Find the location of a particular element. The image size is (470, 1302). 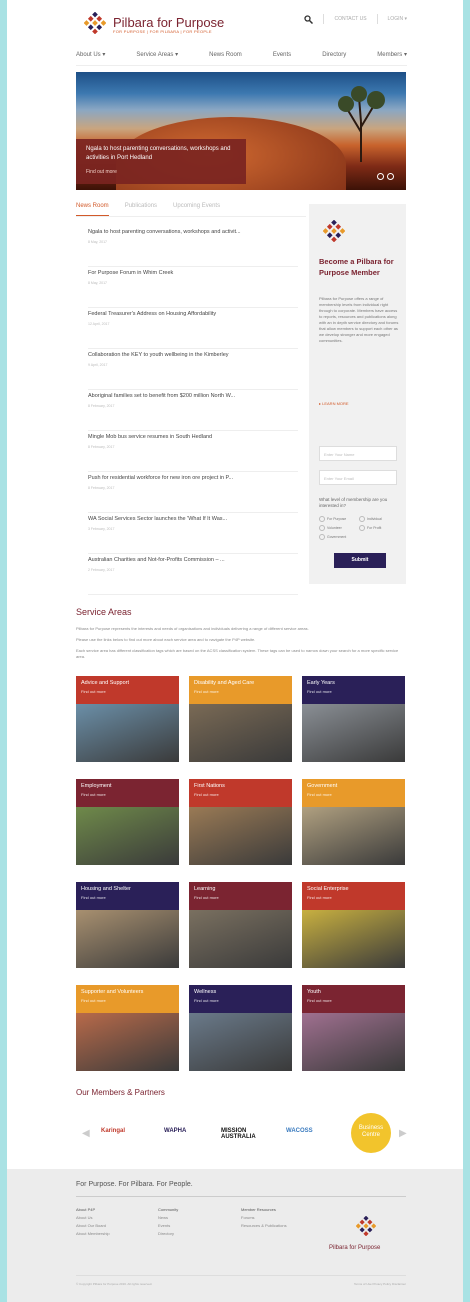

footer-link: Directory is located at coordinates (166, 1233).